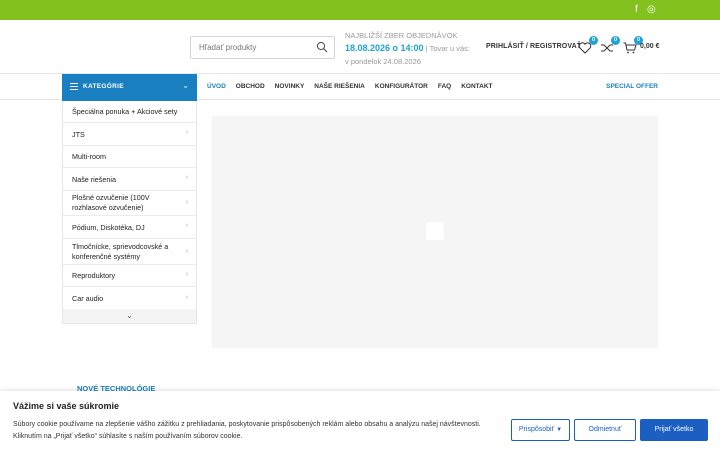 The image size is (720, 450). What do you see at coordinates (108, 227) in the screenshot?
I see `sidebar-item-label: Pódium, Diskotéka, DJ` at bounding box center [108, 227].